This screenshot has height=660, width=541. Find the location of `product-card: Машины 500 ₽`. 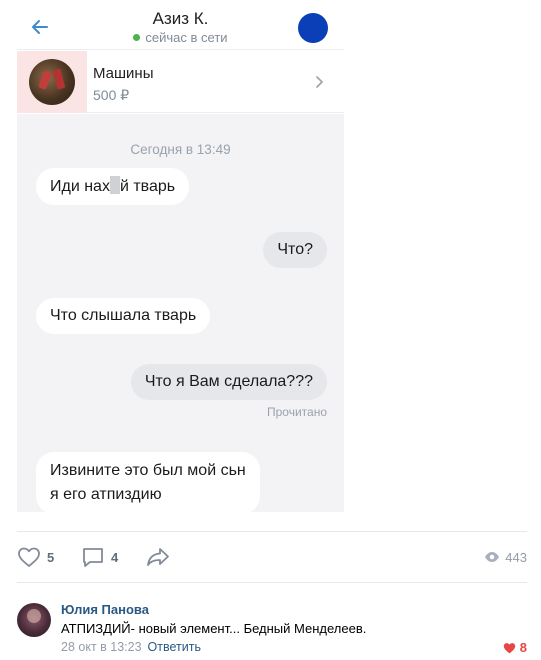

product-card: Машины 500 ₽ is located at coordinates (180, 82).